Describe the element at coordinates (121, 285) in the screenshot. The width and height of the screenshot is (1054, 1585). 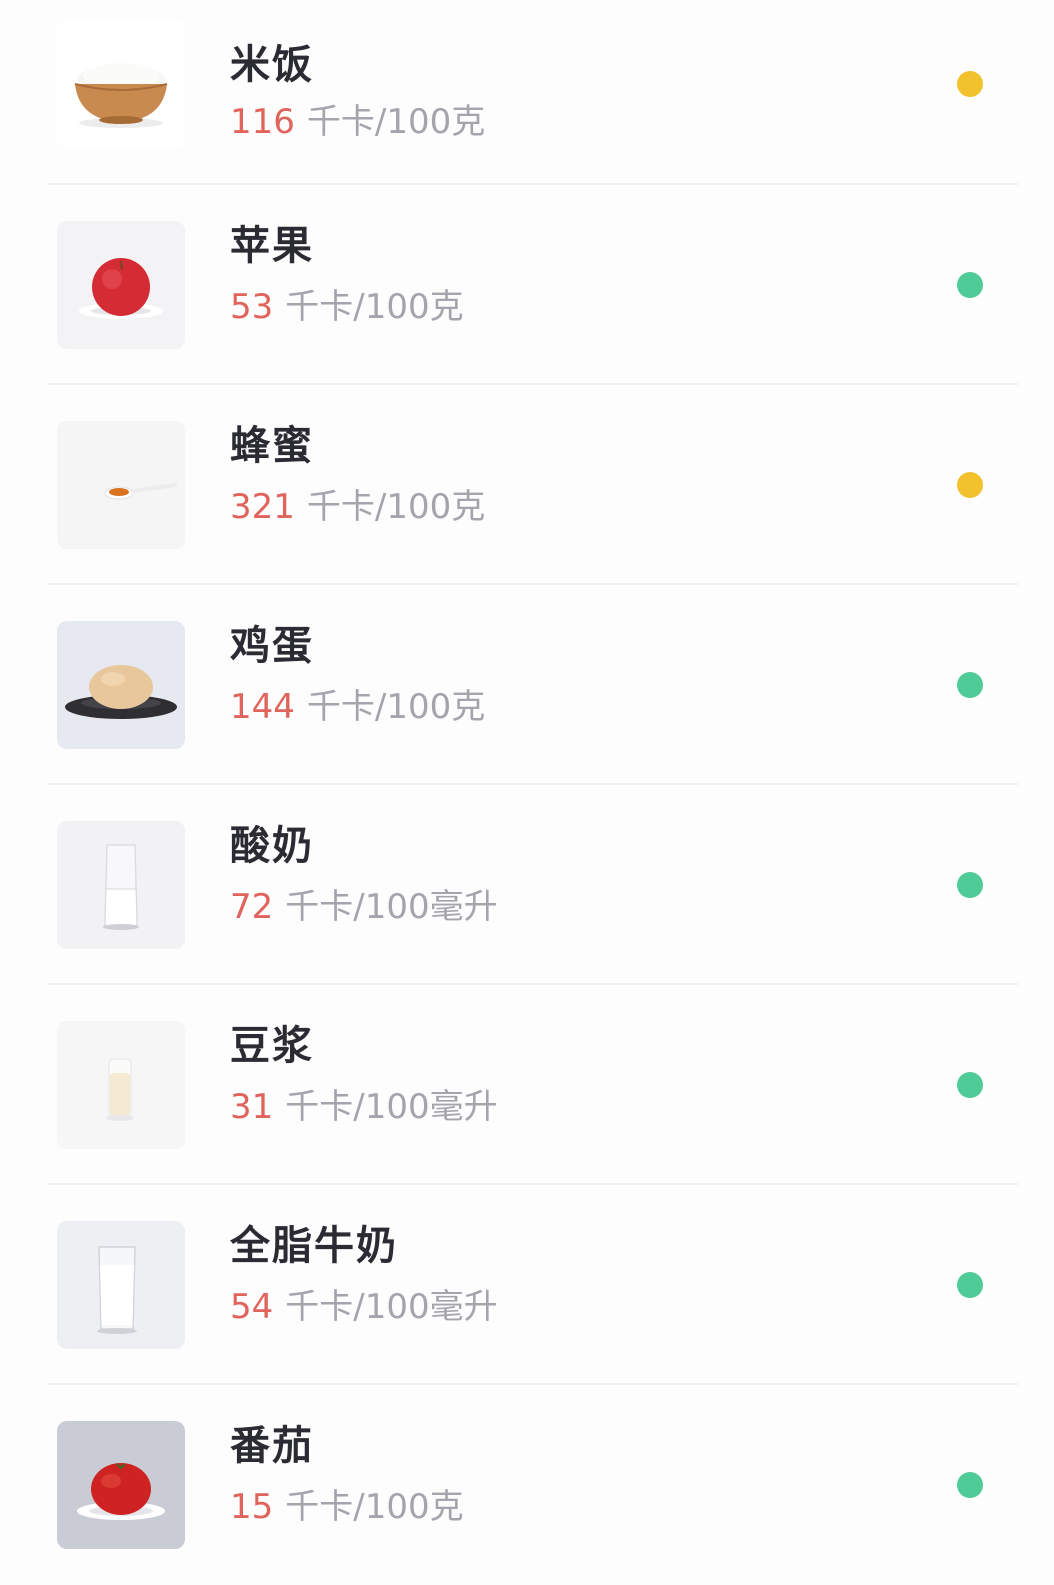
I see `apple-icon` at that location.